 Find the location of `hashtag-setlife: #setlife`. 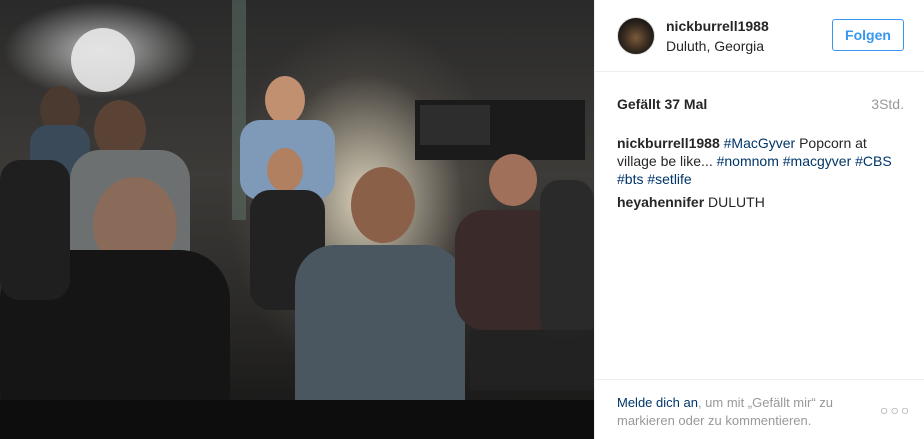

hashtag-setlife: #setlife is located at coordinates (669, 179).